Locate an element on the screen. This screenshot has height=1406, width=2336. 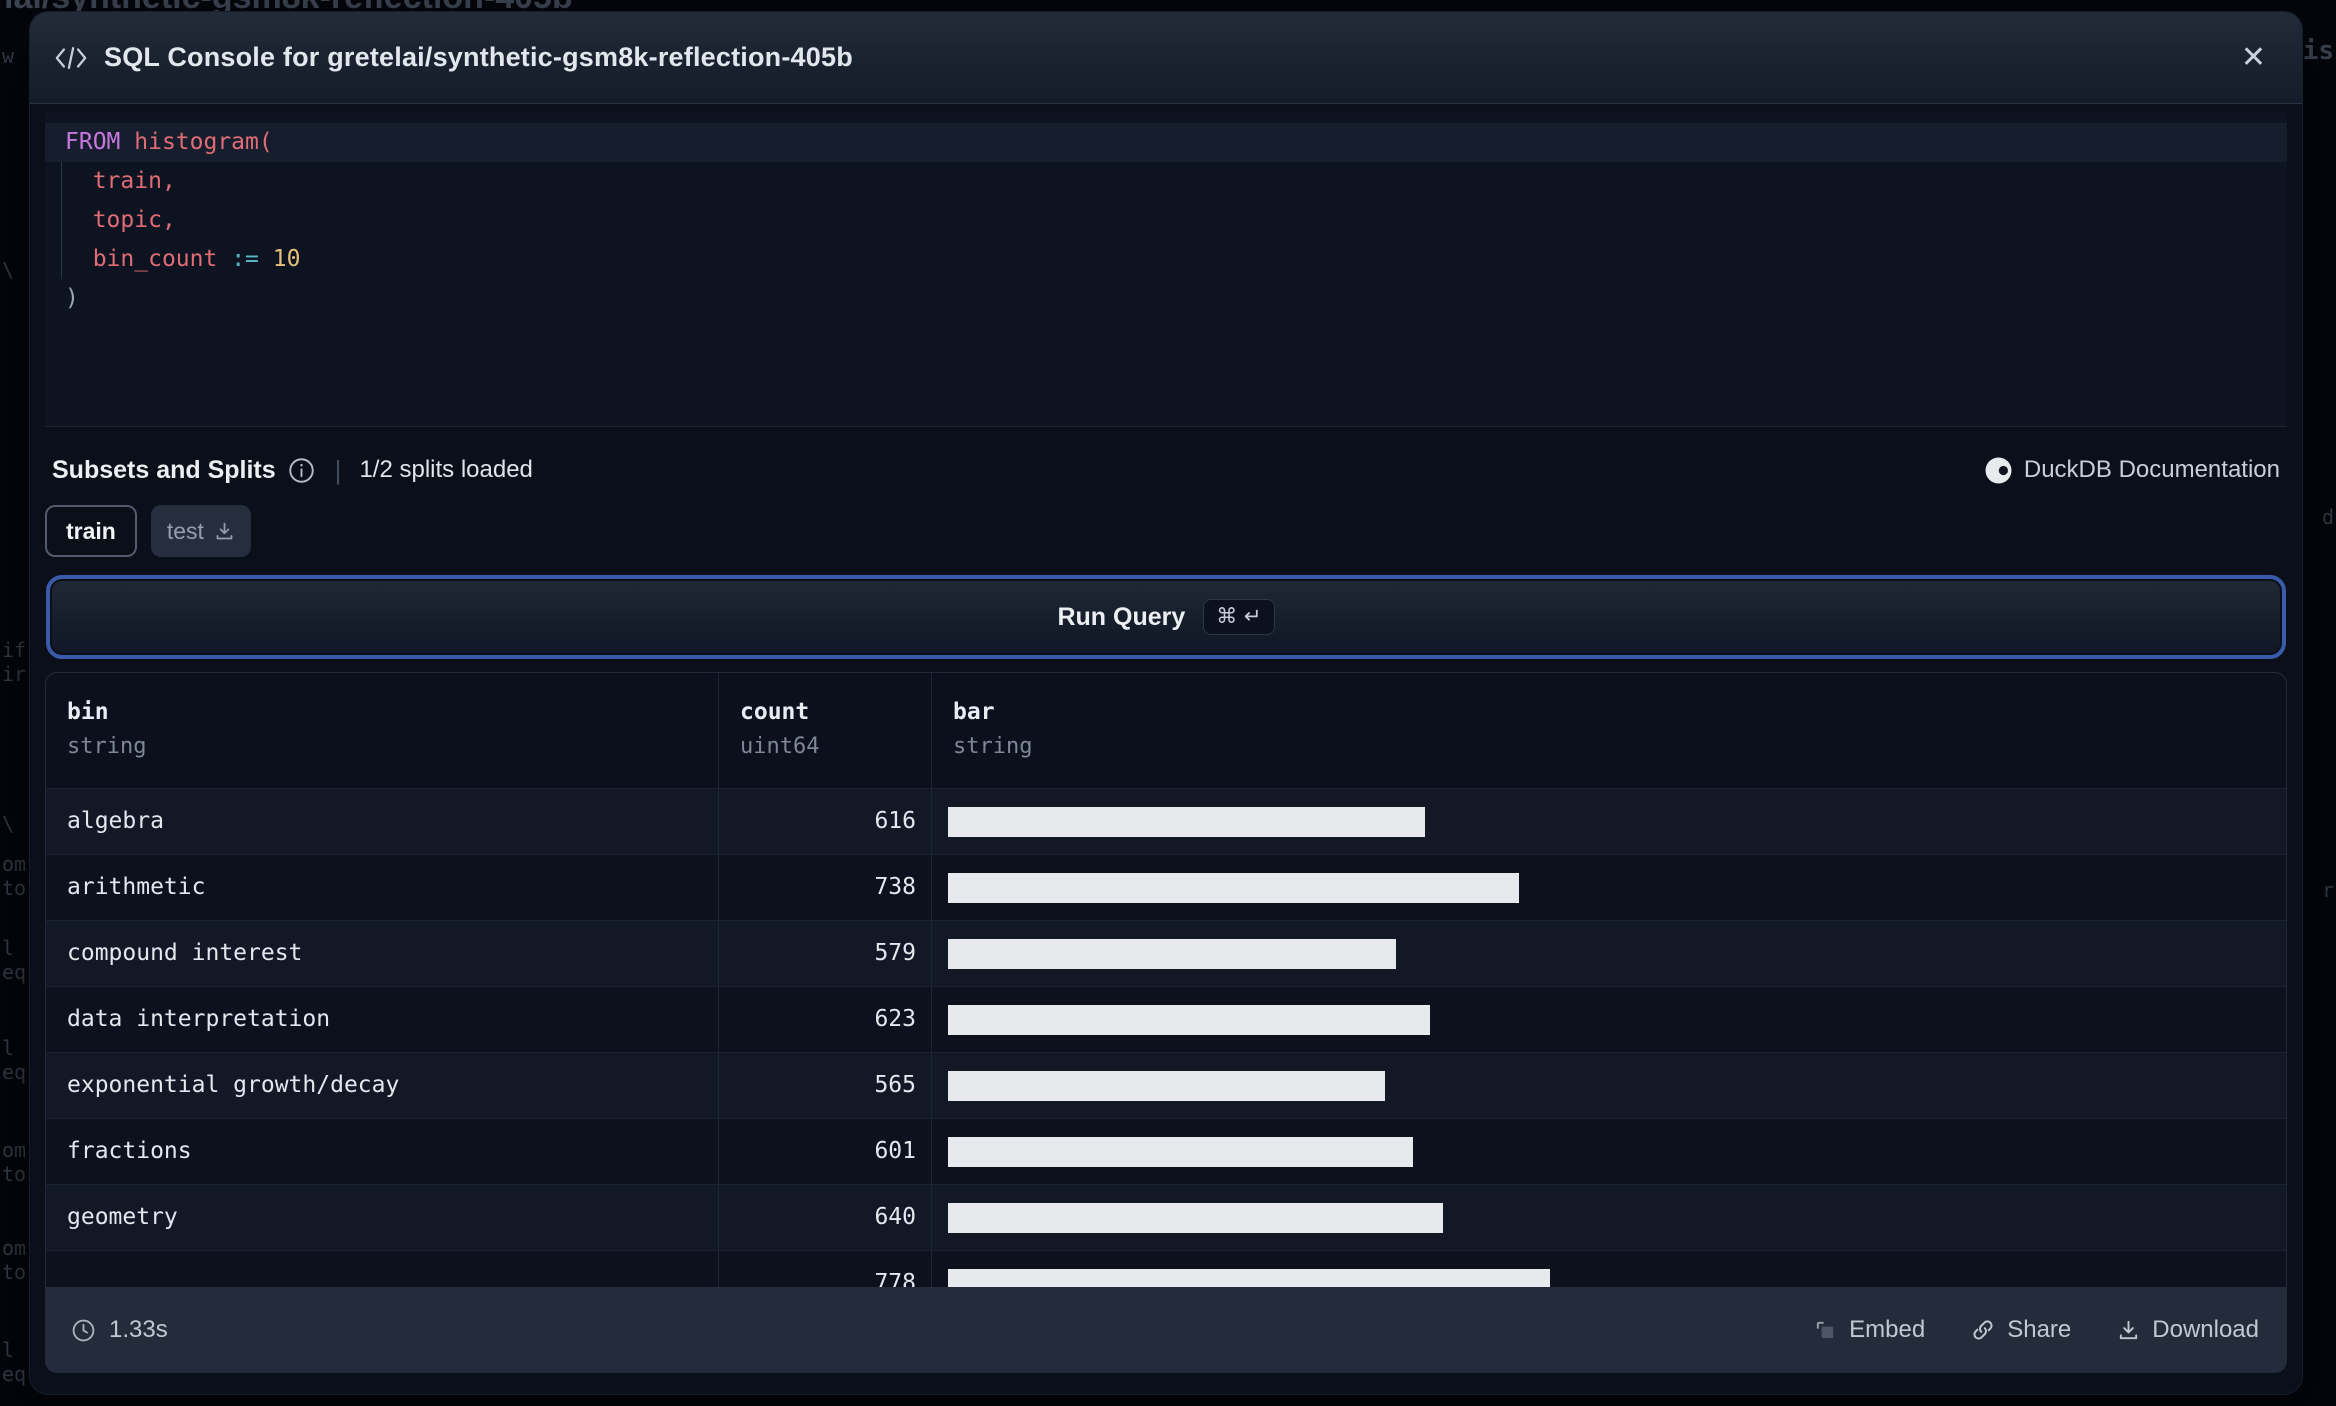
table-row: data interpretation 623 is located at coordinates (1166, 1019).